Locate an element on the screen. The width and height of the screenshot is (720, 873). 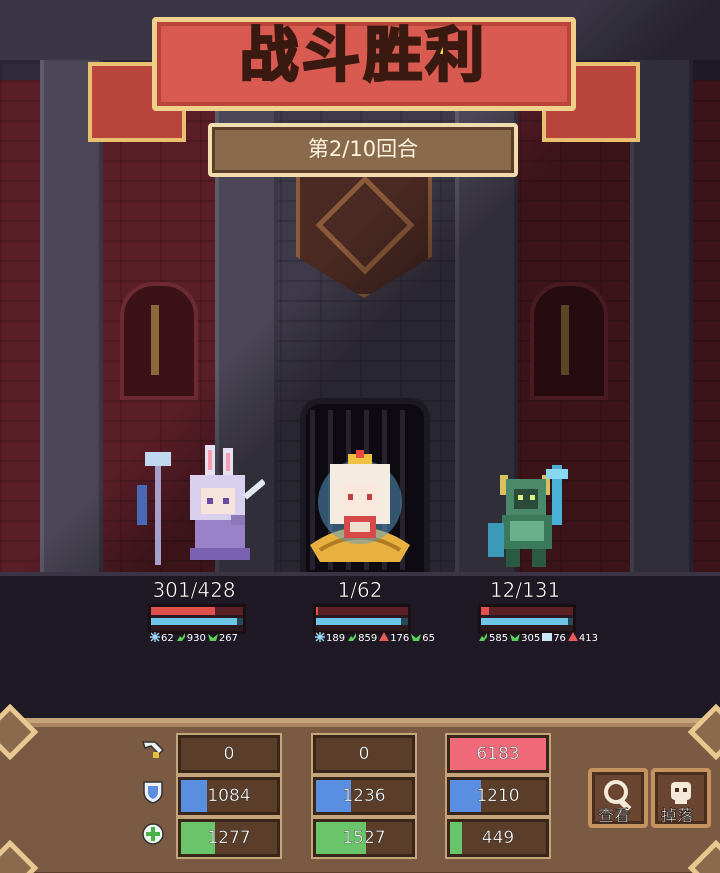
hero-shell-princess is located at coordinates (360, 510).